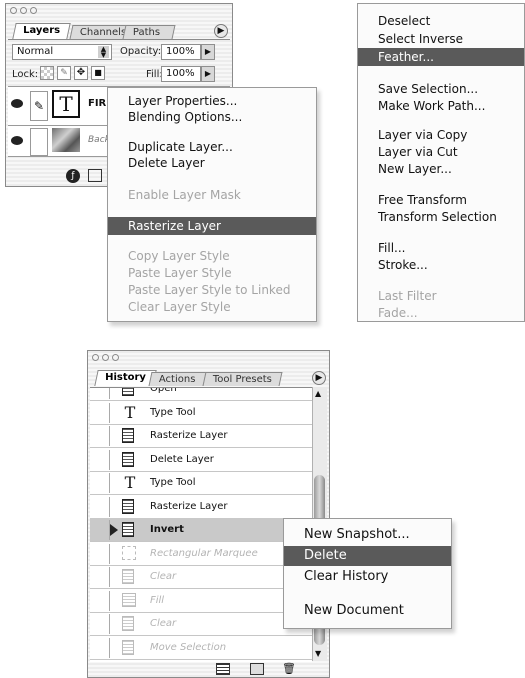 This screenshot has width=525, height=678. I want to click on menu-item-paste-layer-style: Paste Layer Style, so click(212, 273).